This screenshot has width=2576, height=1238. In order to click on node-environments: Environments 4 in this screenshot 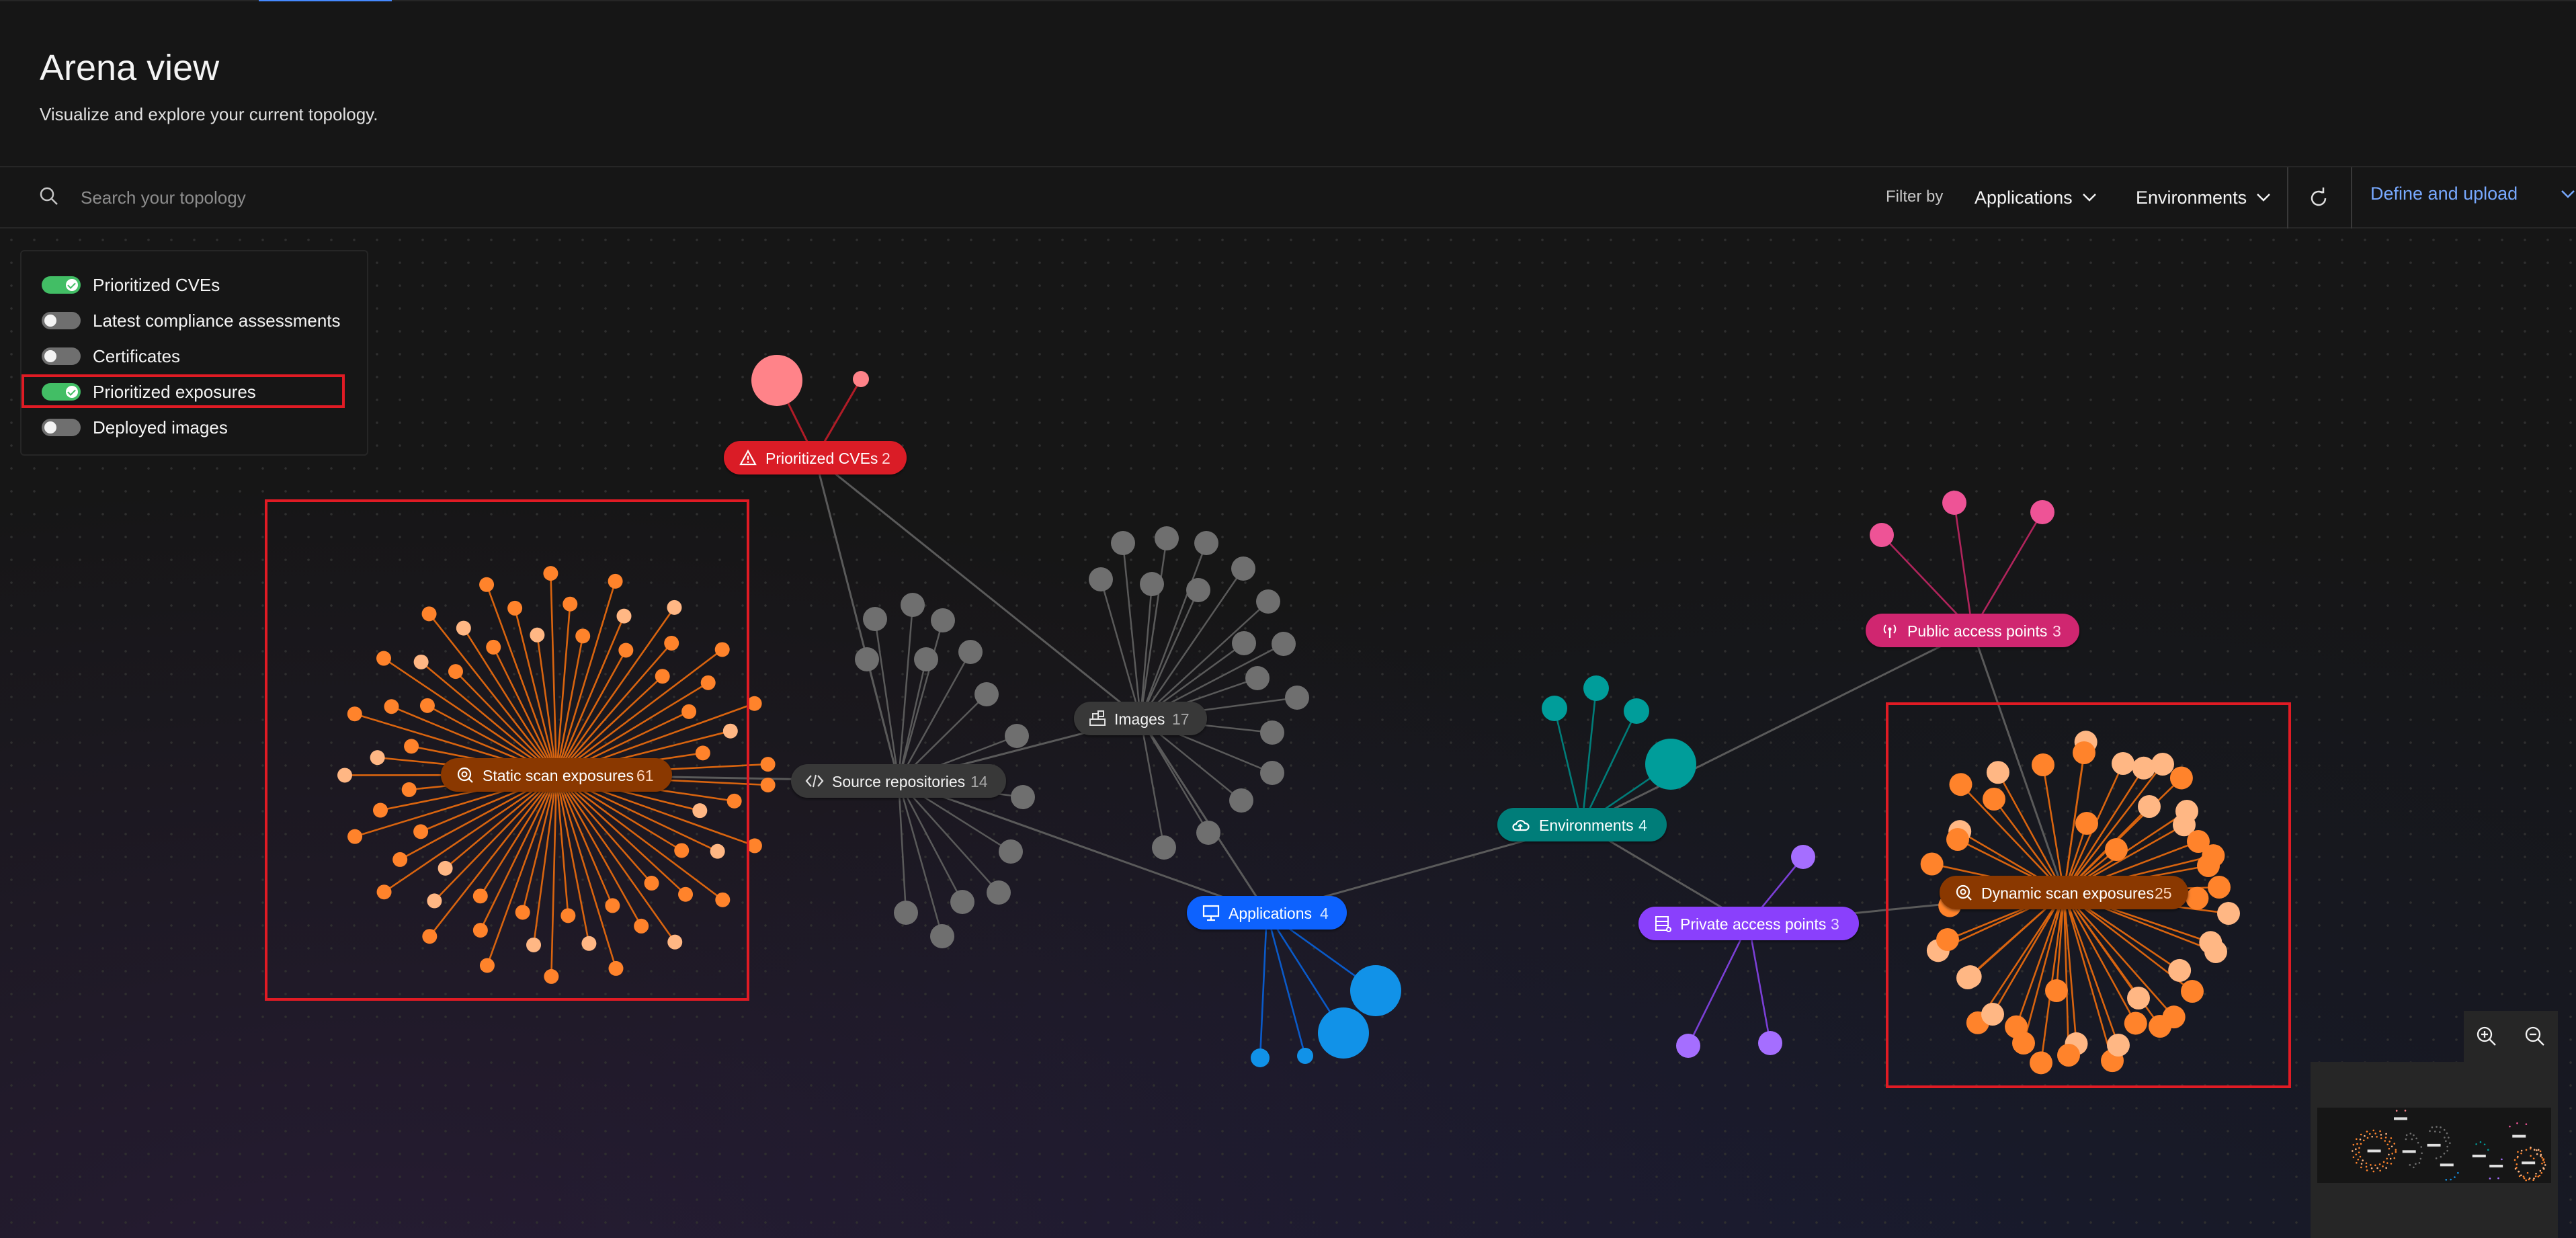, I will do `click(1582, 824)`.